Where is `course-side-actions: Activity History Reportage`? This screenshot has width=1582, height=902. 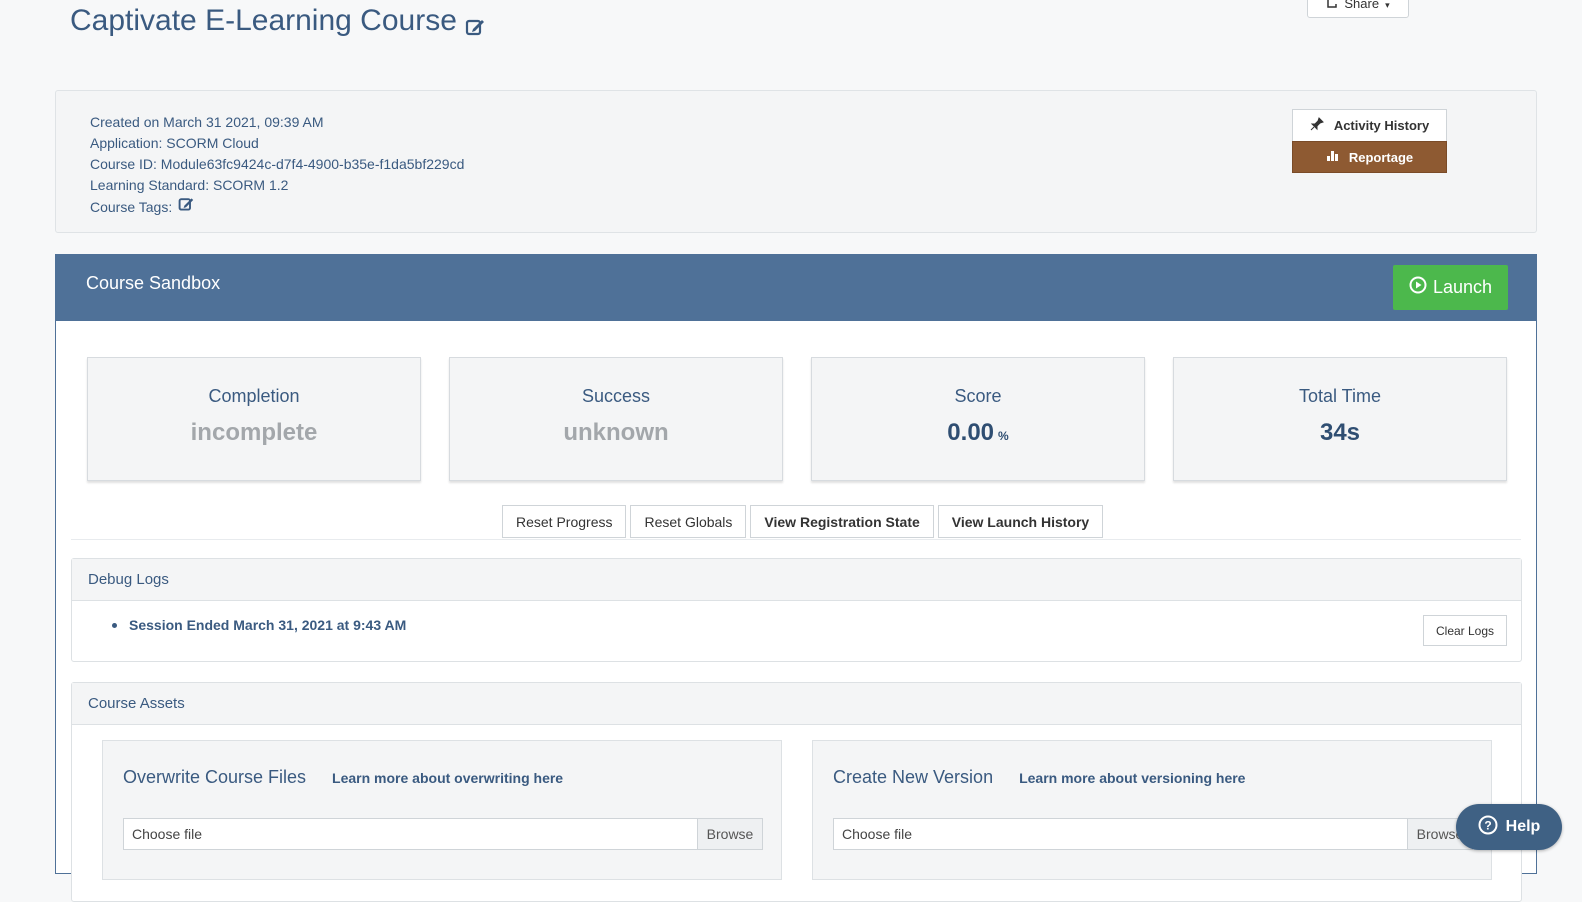
course-side-actions: Activity History Reportage is located at coordinates (1369, 141).